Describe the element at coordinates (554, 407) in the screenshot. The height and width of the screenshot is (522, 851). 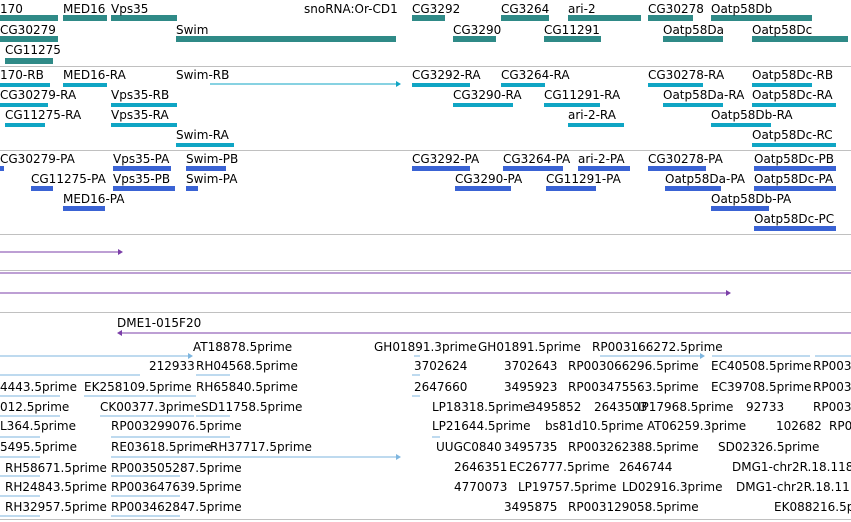
I see `est-label: 3495852` at that location.